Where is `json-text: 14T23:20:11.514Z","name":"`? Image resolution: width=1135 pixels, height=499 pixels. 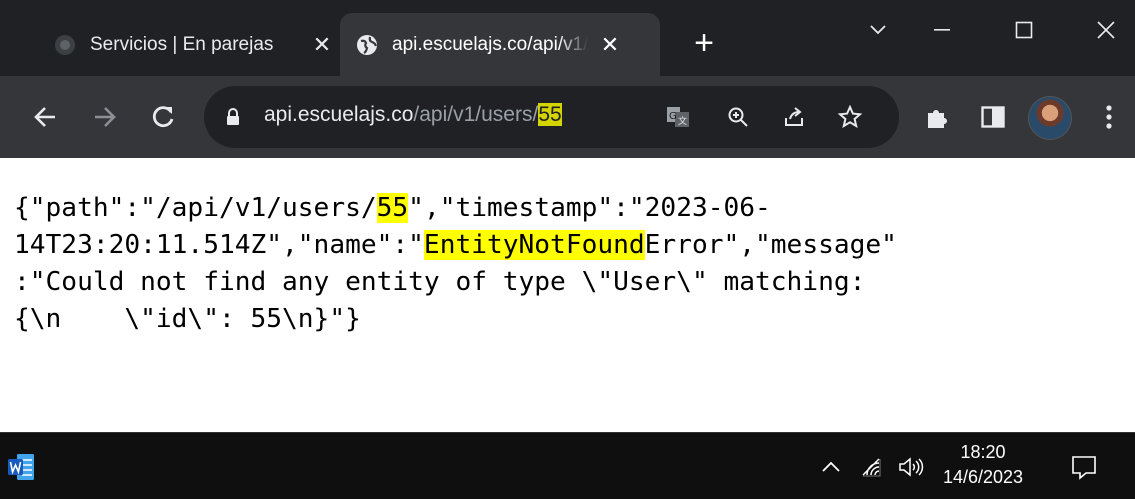
json-text: 14T23:20:11.514Z","name":" is located at coordinates (219, 245).